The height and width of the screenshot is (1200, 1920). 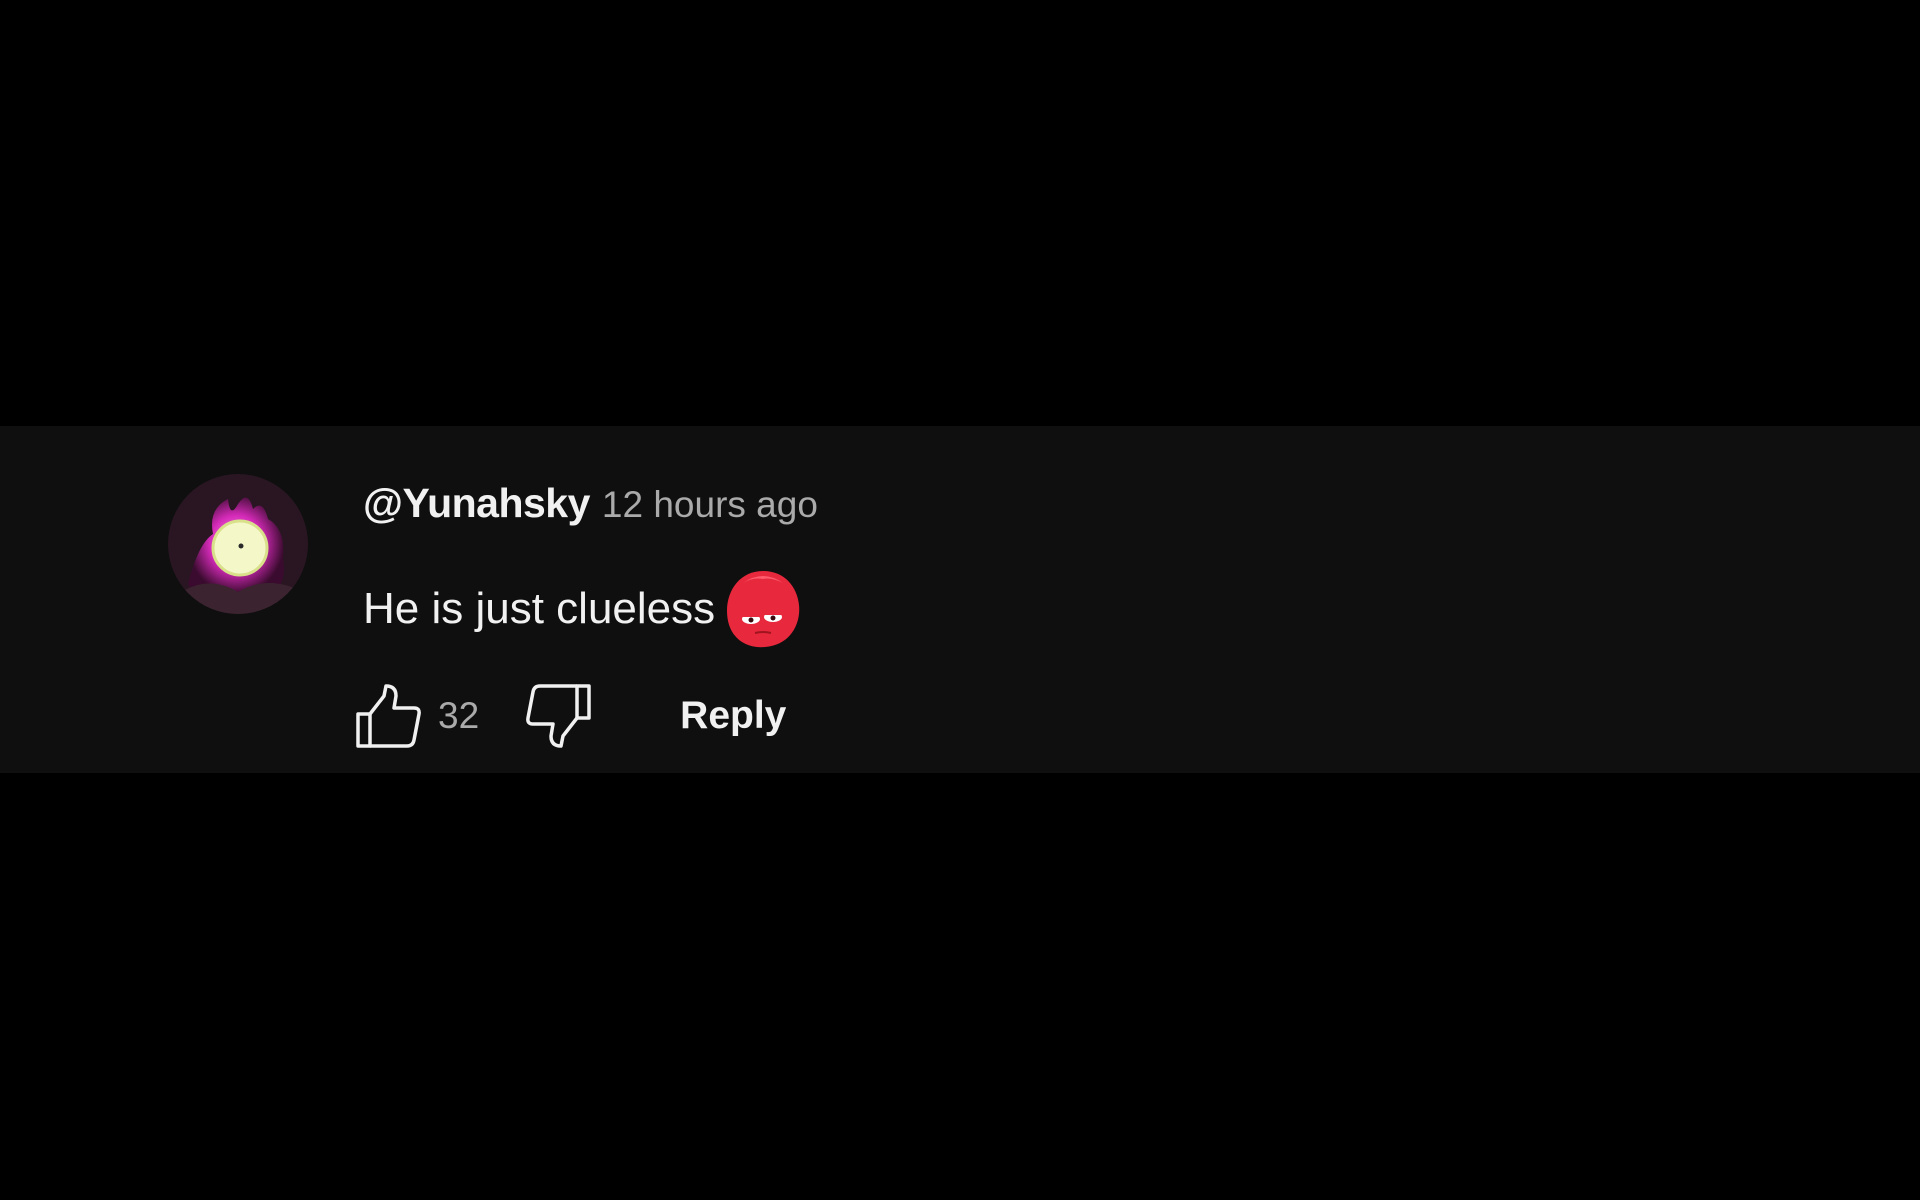 What do you see at coordinates (763, 609) in the screenshot?
I see `clueless-face-emoji` at bounding box center [763, 609].